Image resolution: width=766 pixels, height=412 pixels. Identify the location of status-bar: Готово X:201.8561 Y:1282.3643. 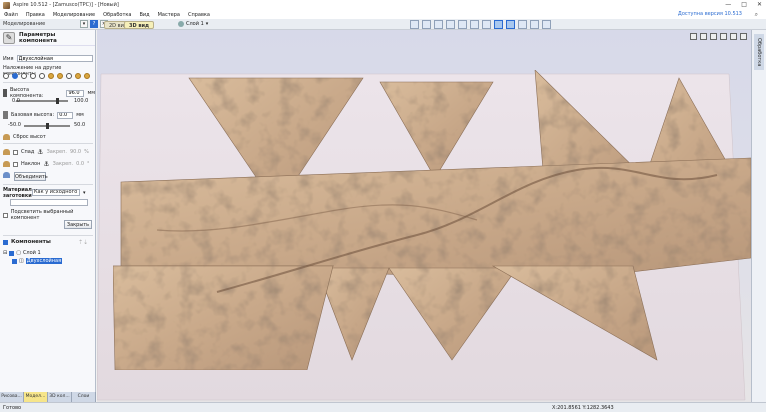
(383, 407).